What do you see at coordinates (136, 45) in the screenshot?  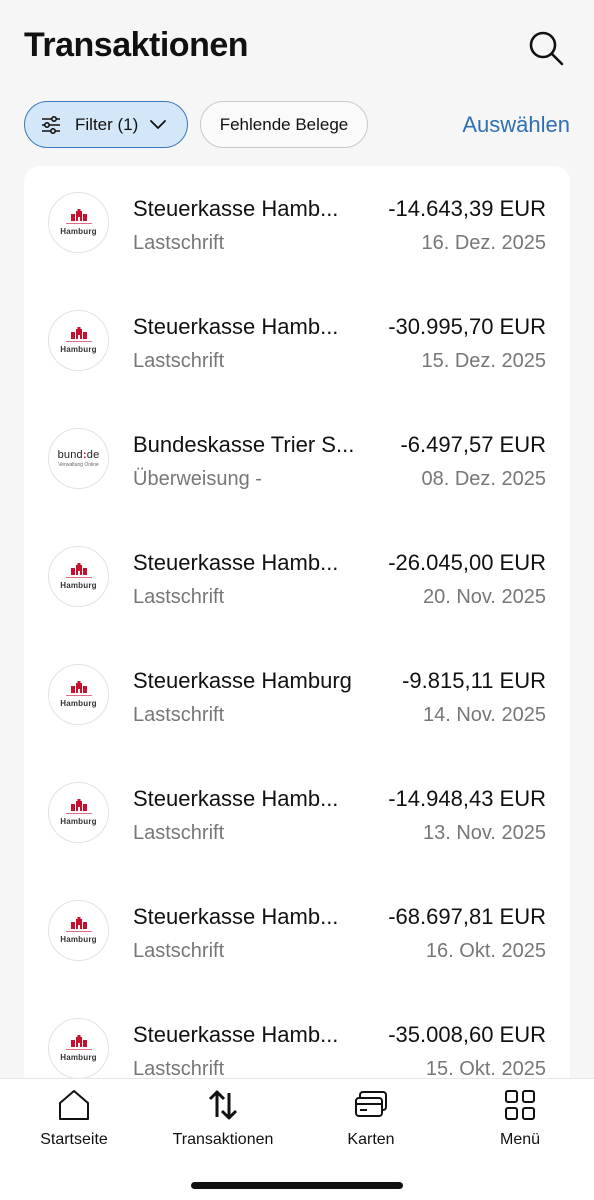 I see `page-title: Transaktionen` at bounding box center [136, 45].